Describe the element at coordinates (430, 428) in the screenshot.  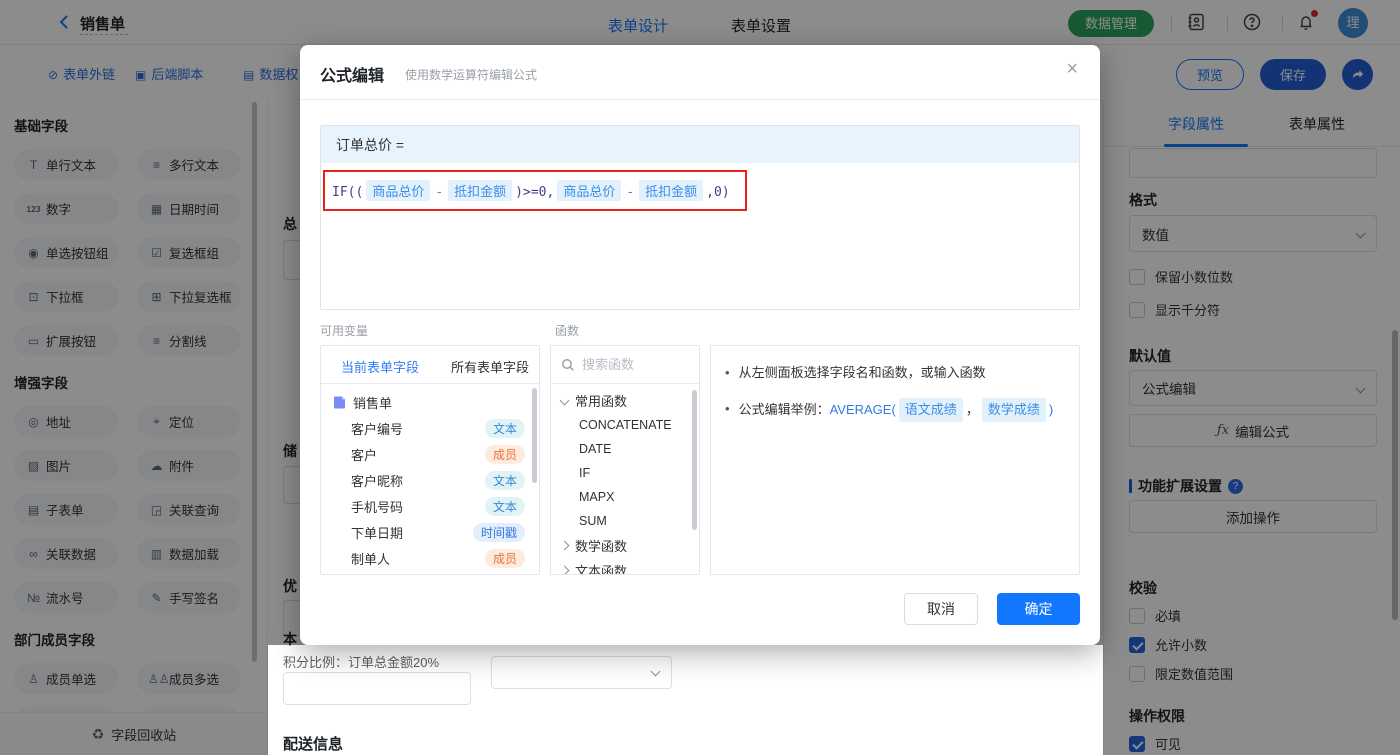
I see `variable-field-row: 客户编号 文本` at that location.